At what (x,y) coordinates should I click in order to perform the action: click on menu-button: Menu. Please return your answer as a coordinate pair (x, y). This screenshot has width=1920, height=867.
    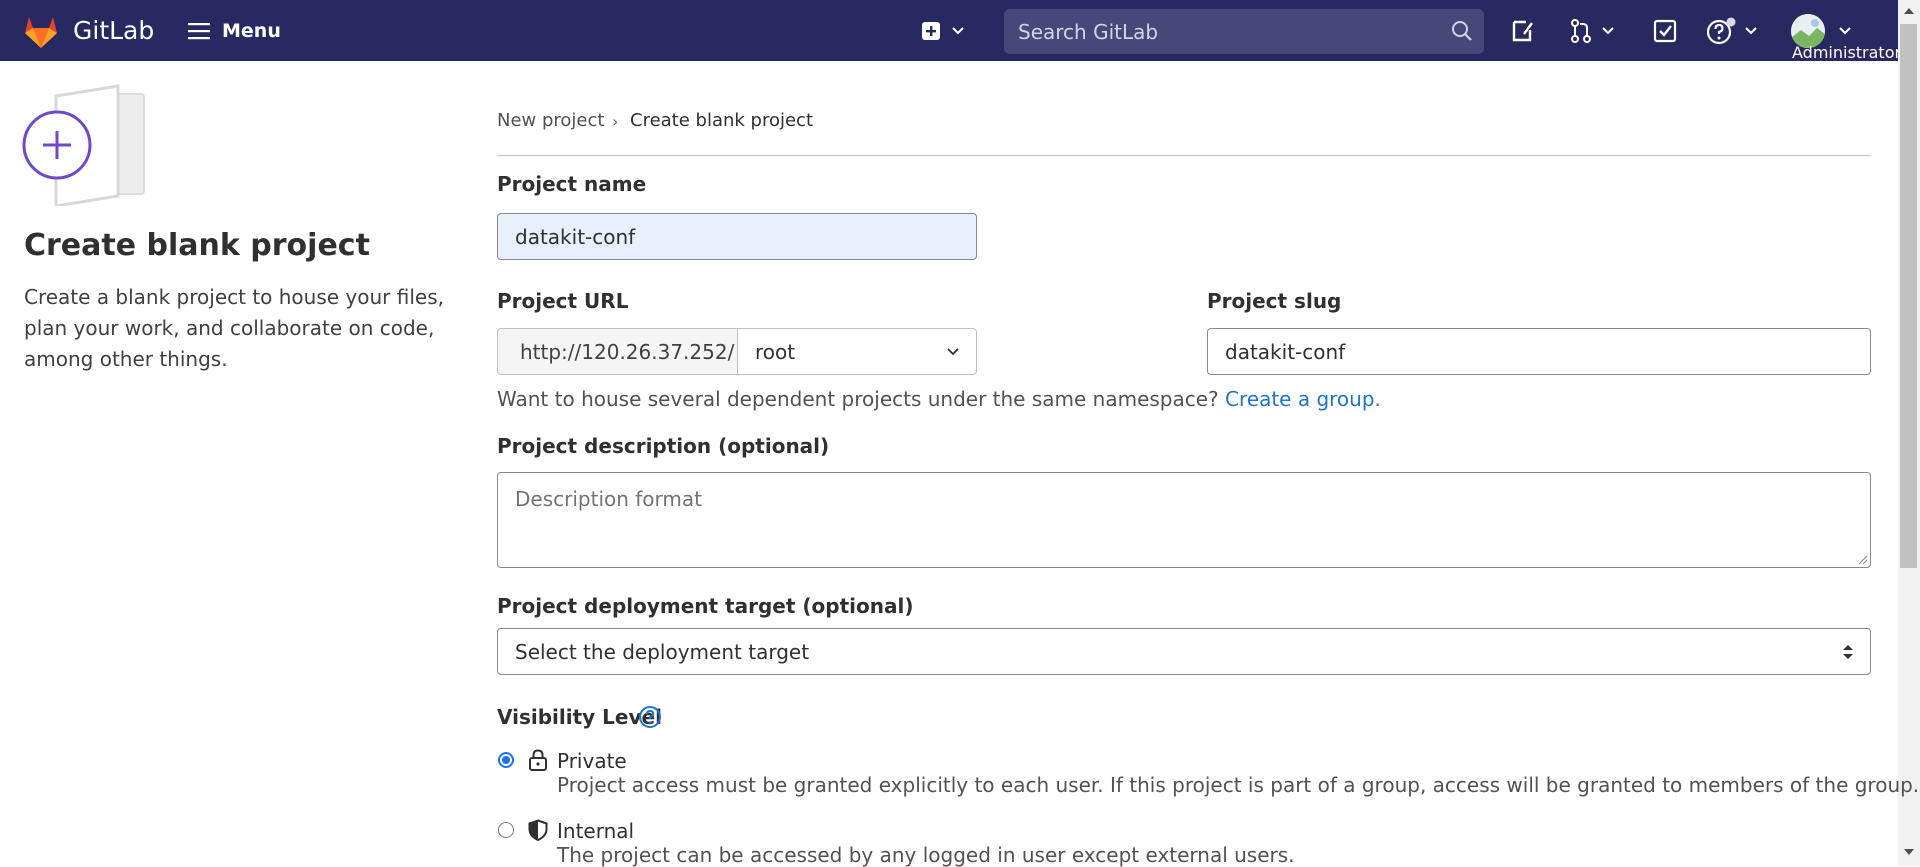
    Looking at the image, I should click on (234, 31).